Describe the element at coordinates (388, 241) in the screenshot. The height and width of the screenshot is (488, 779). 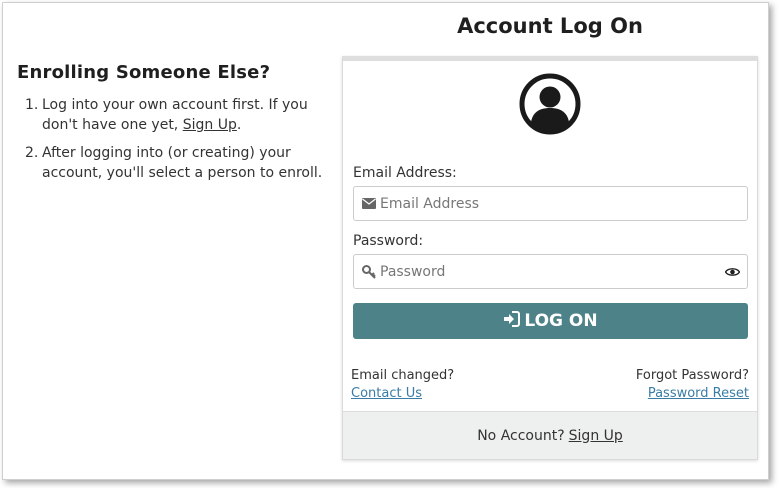
I see `password-label: Password:` at that location.